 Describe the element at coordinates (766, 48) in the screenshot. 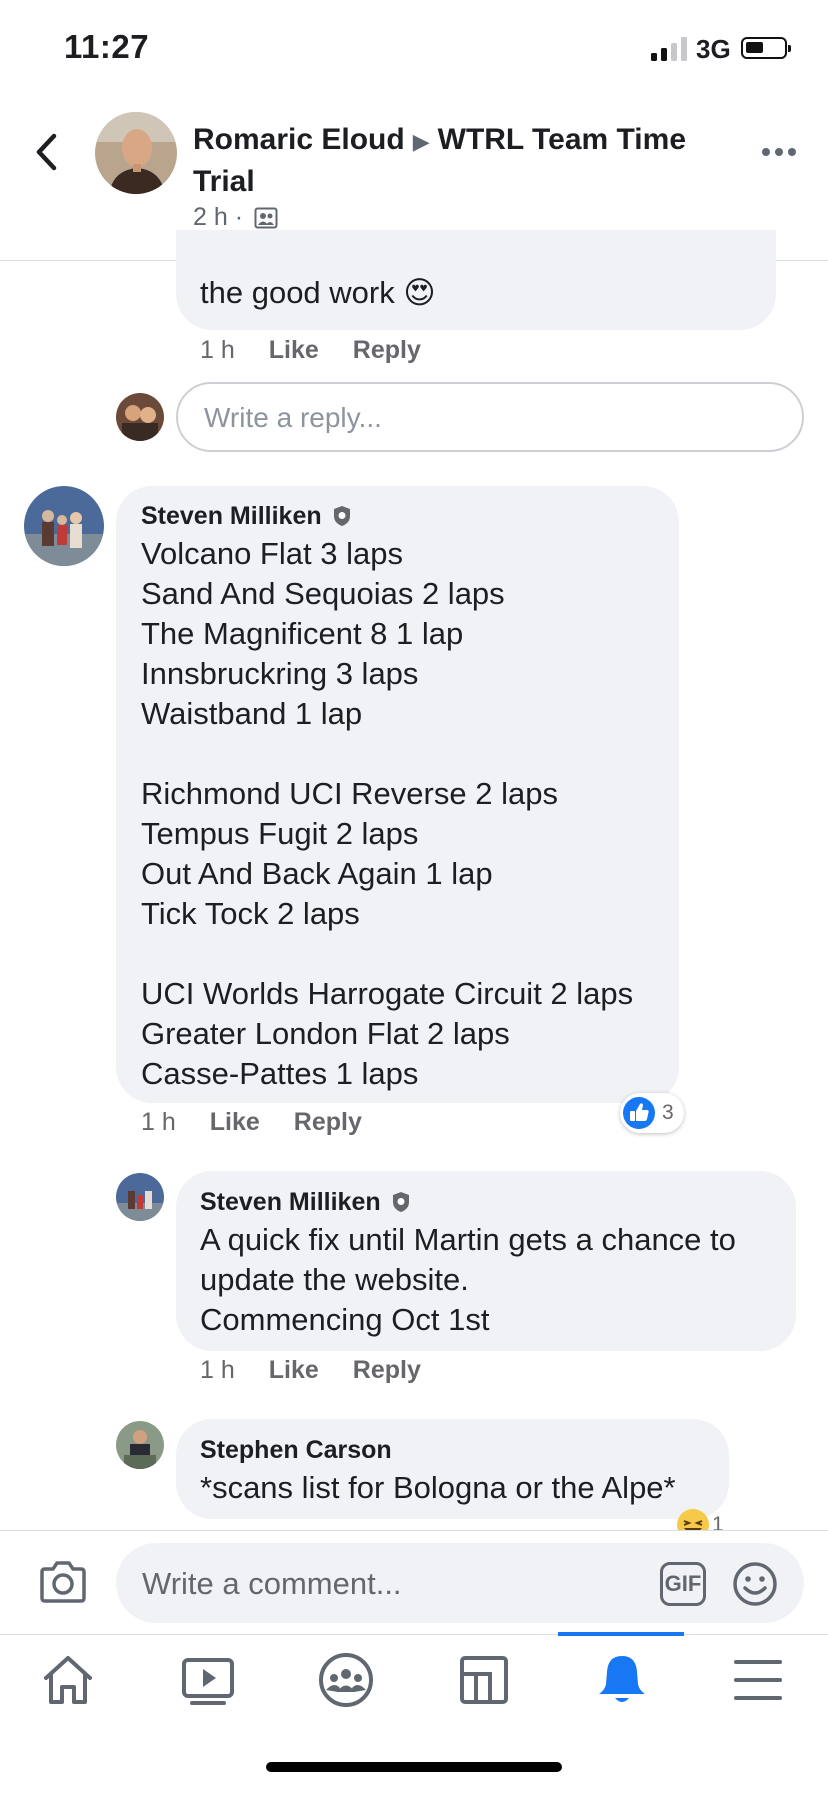

I see `battery-icon` at that location.